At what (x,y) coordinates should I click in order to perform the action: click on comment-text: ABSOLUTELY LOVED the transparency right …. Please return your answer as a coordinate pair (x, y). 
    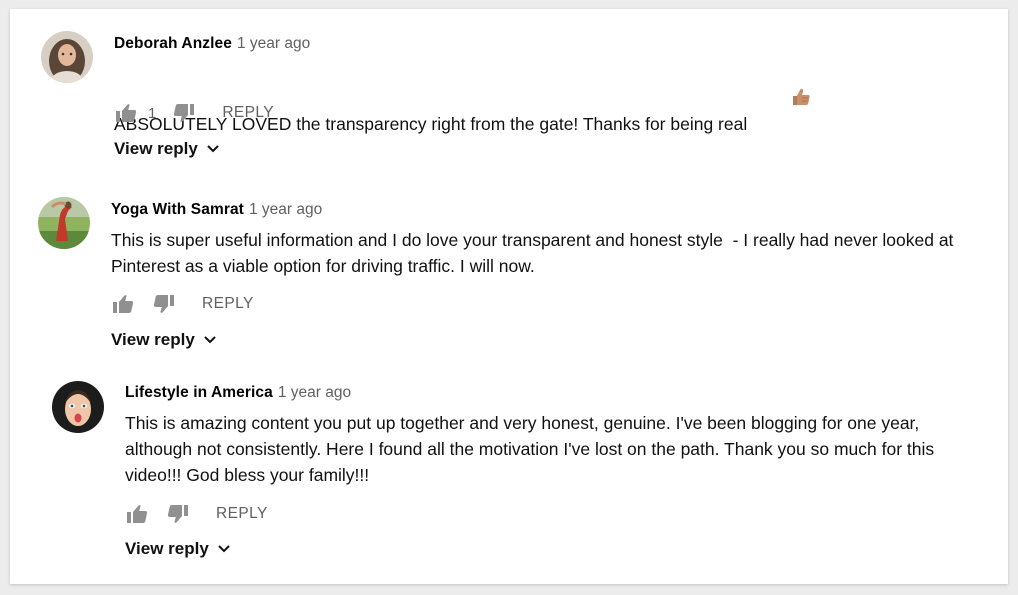
    Looking at the image, I should click on (554, 100).